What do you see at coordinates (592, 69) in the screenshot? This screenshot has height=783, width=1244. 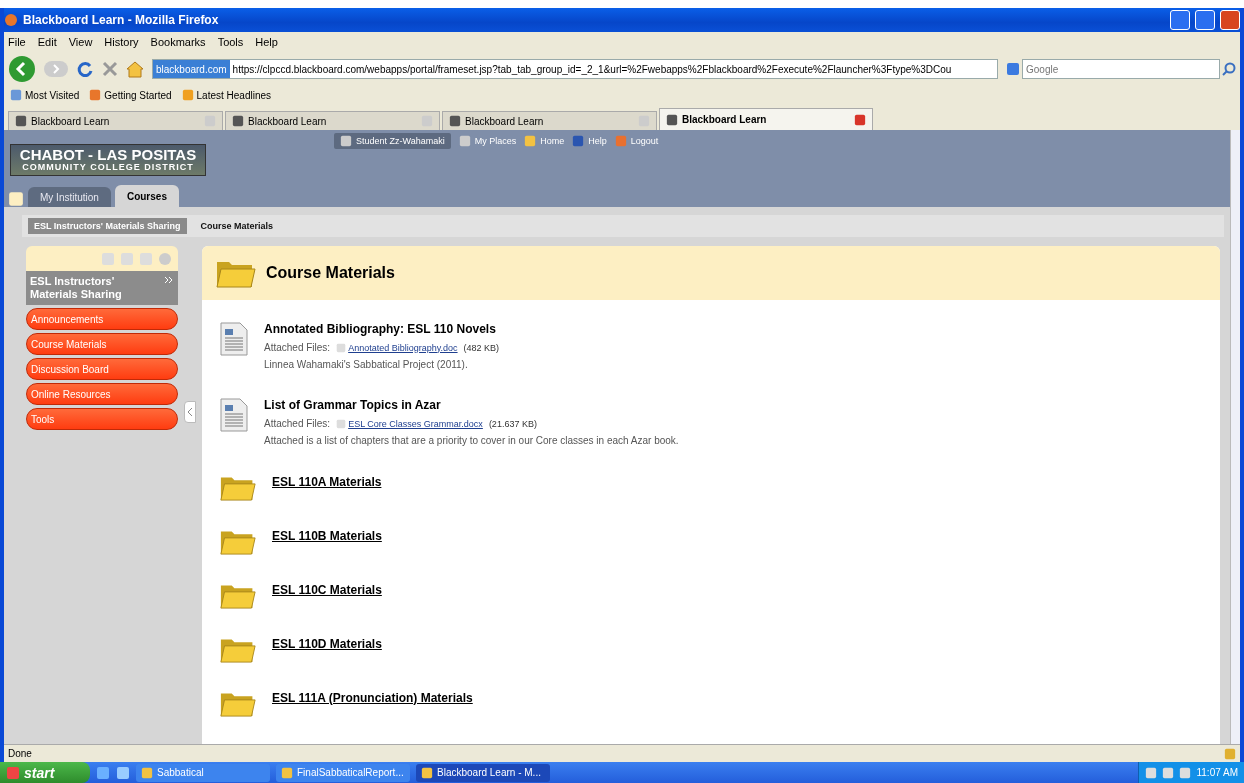 I see `url-text: https://clpccd.blackboard.com/webapps/portal/frameset.jsp?tab_tab_group_id=_2_1&url=%2Fwebapps%2Fblackboard%2Fexecute%2Flauncher%3Ftype%3DCou` at bounding box center [592, 69].